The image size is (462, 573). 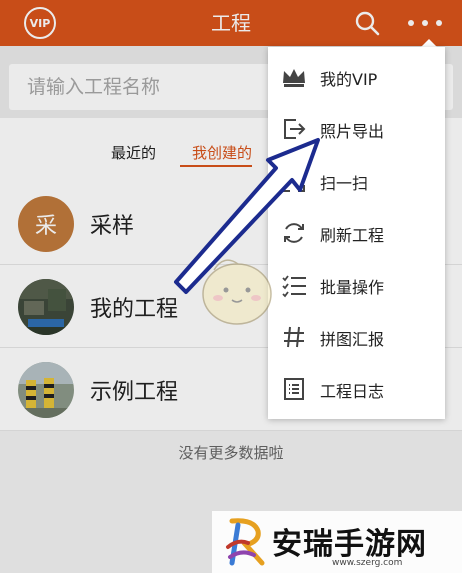 I want to click on page-title: 工程, so click(x=231, y=23).